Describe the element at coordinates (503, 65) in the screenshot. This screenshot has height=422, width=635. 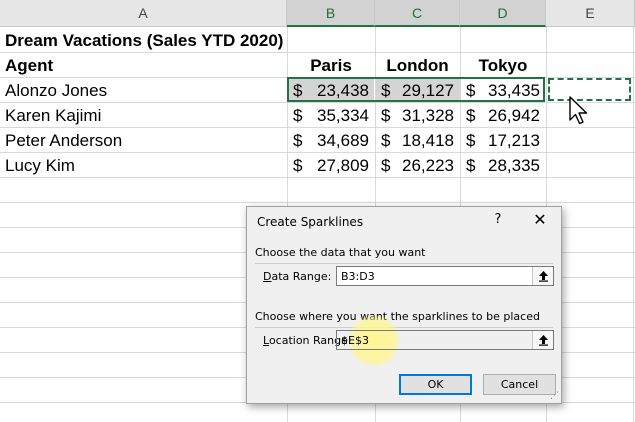
I see `header-tokyo: Tokyo` at that location.